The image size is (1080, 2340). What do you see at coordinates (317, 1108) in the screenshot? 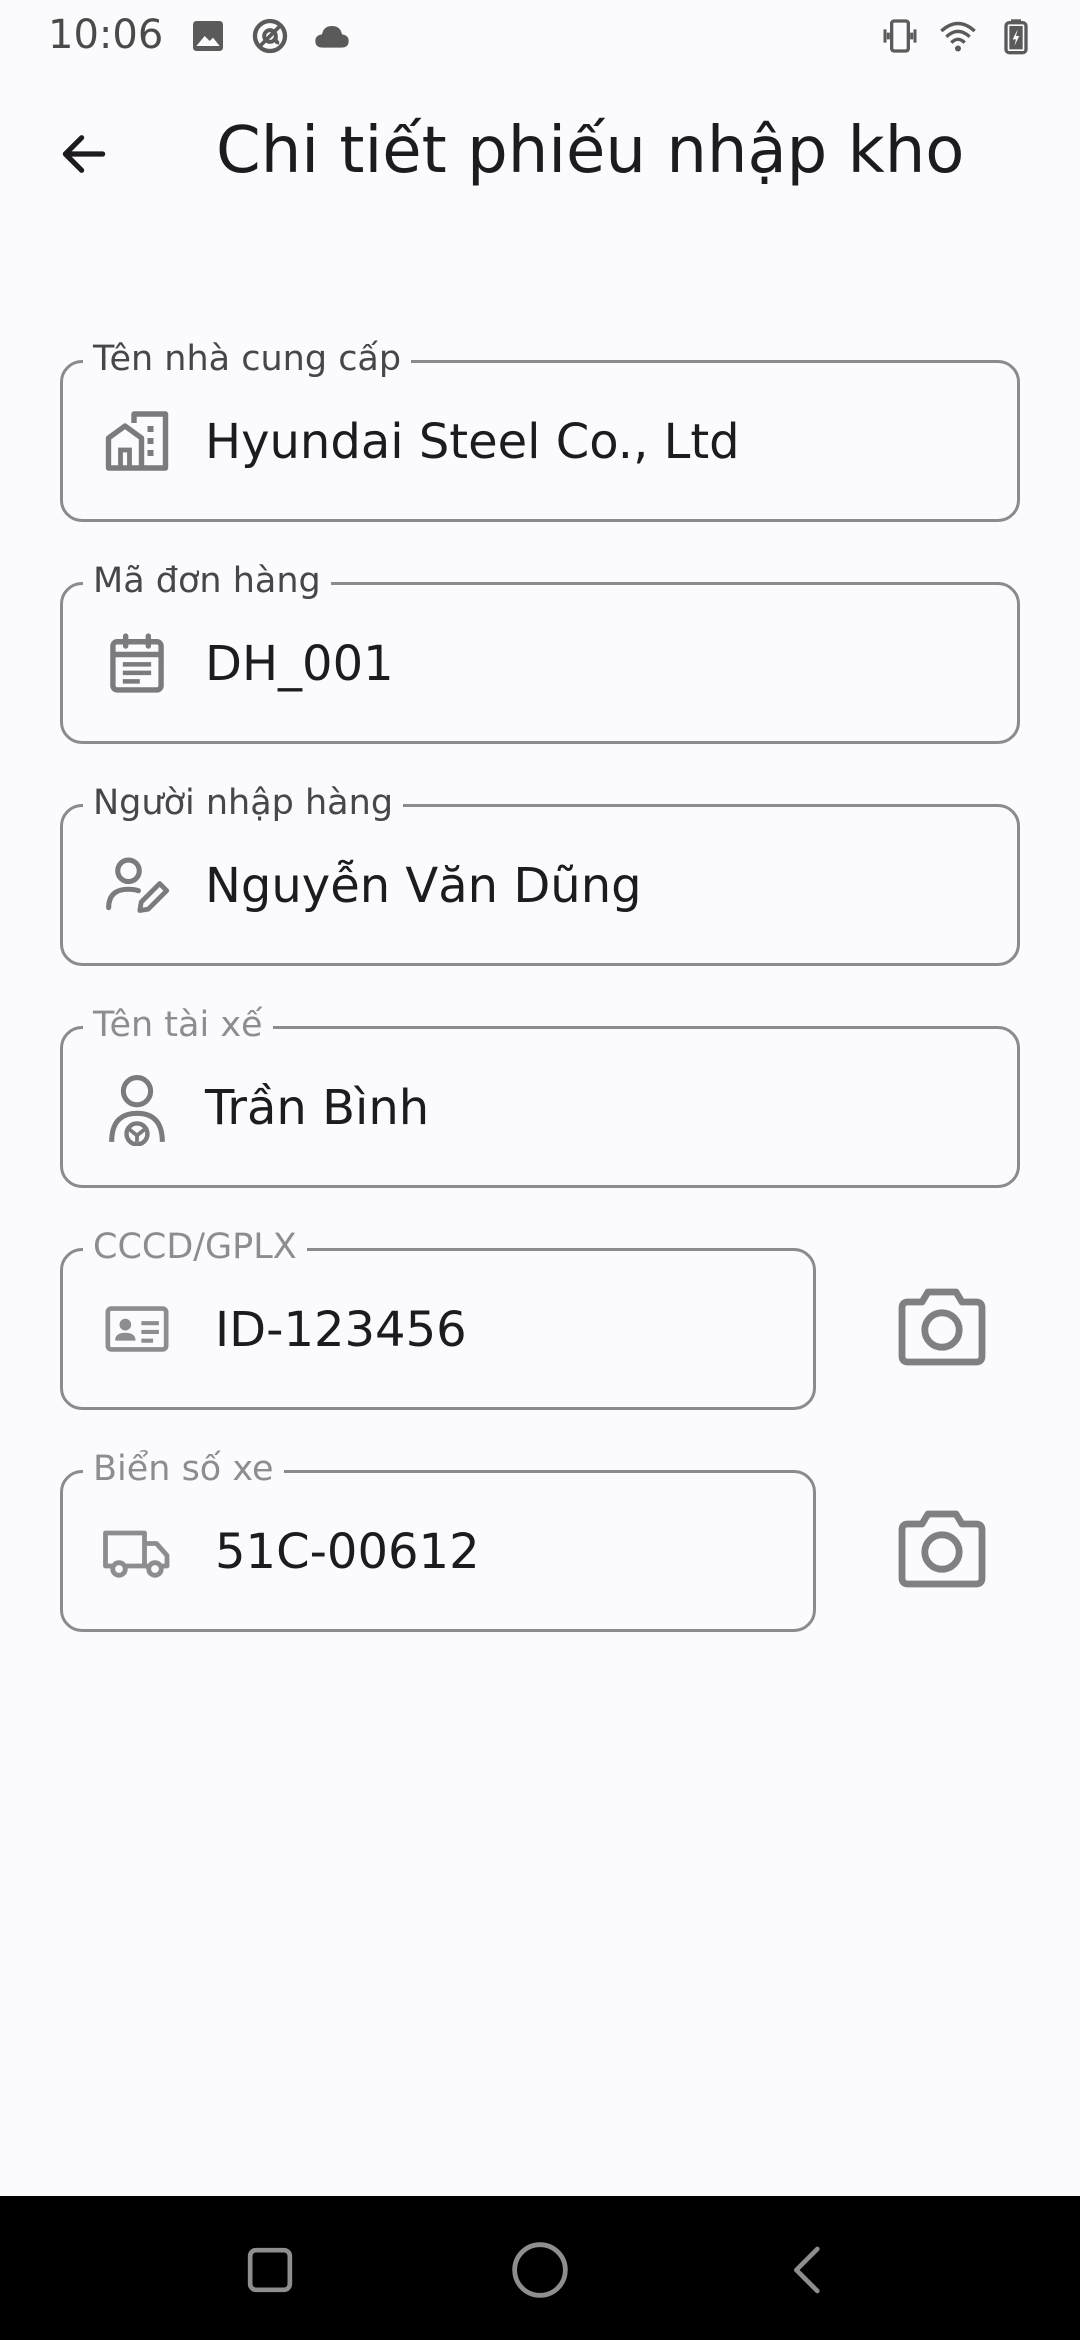
I see `driver-value: Trần Bình` at bounding box center [317, 1108].